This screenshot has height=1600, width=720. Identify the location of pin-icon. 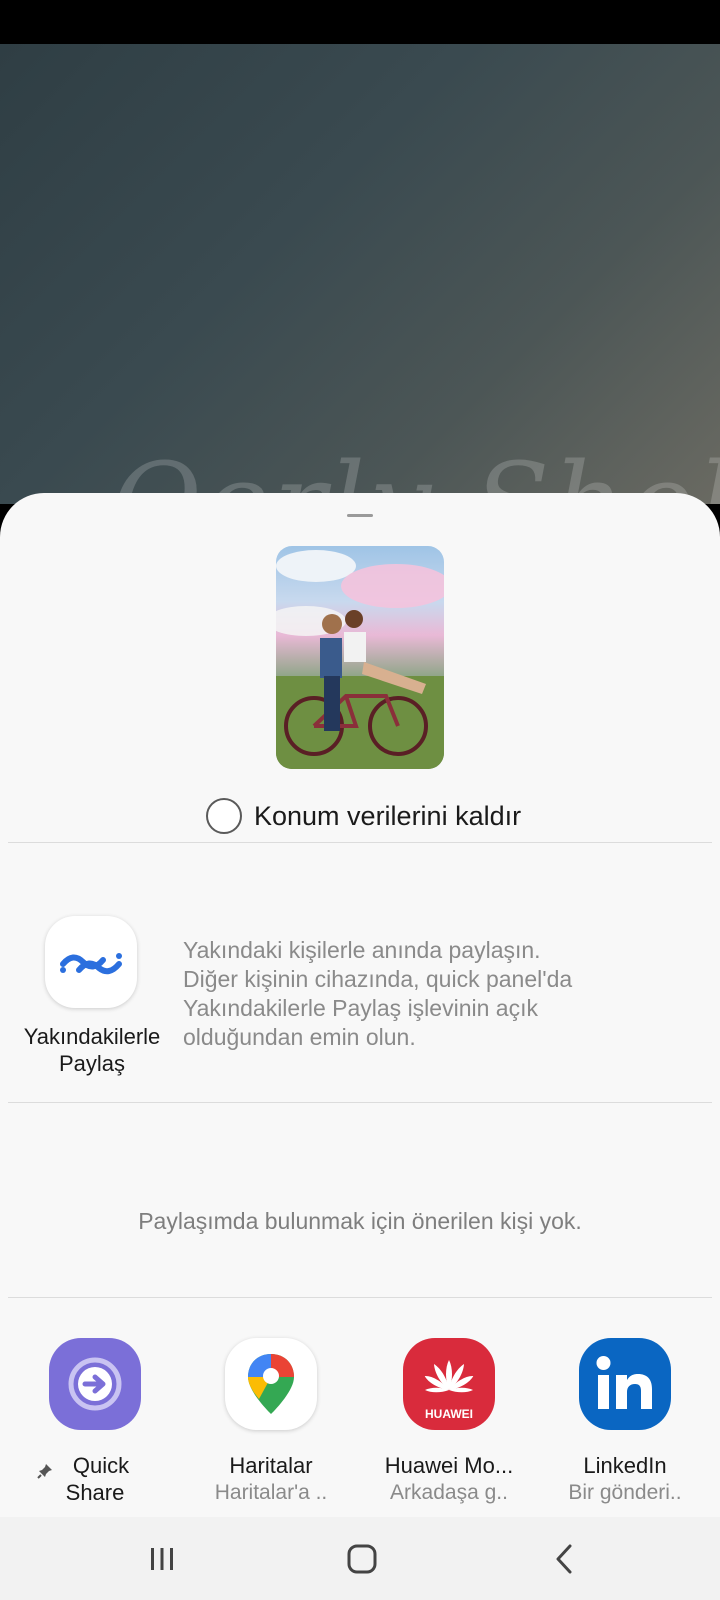
(44, 1471).